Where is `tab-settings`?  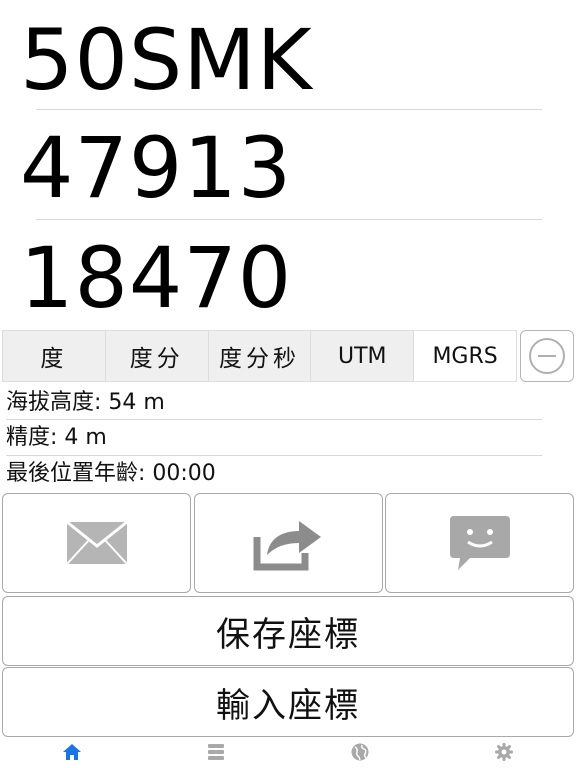 tab-settings is located at coordinates (504, 752).